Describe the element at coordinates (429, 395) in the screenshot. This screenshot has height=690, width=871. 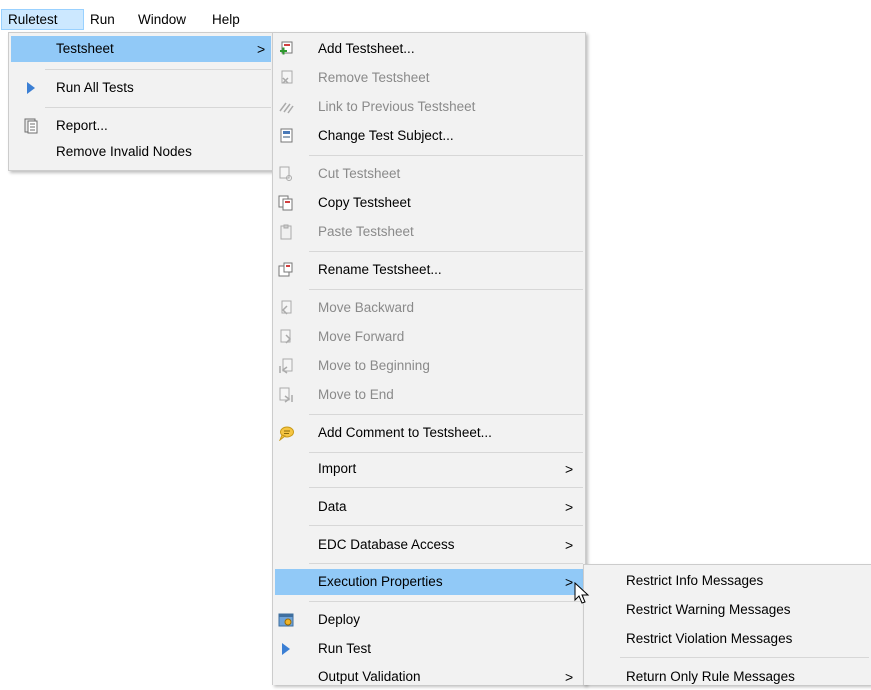
I see `menu-item-move-to-end: Move to End` at that location.